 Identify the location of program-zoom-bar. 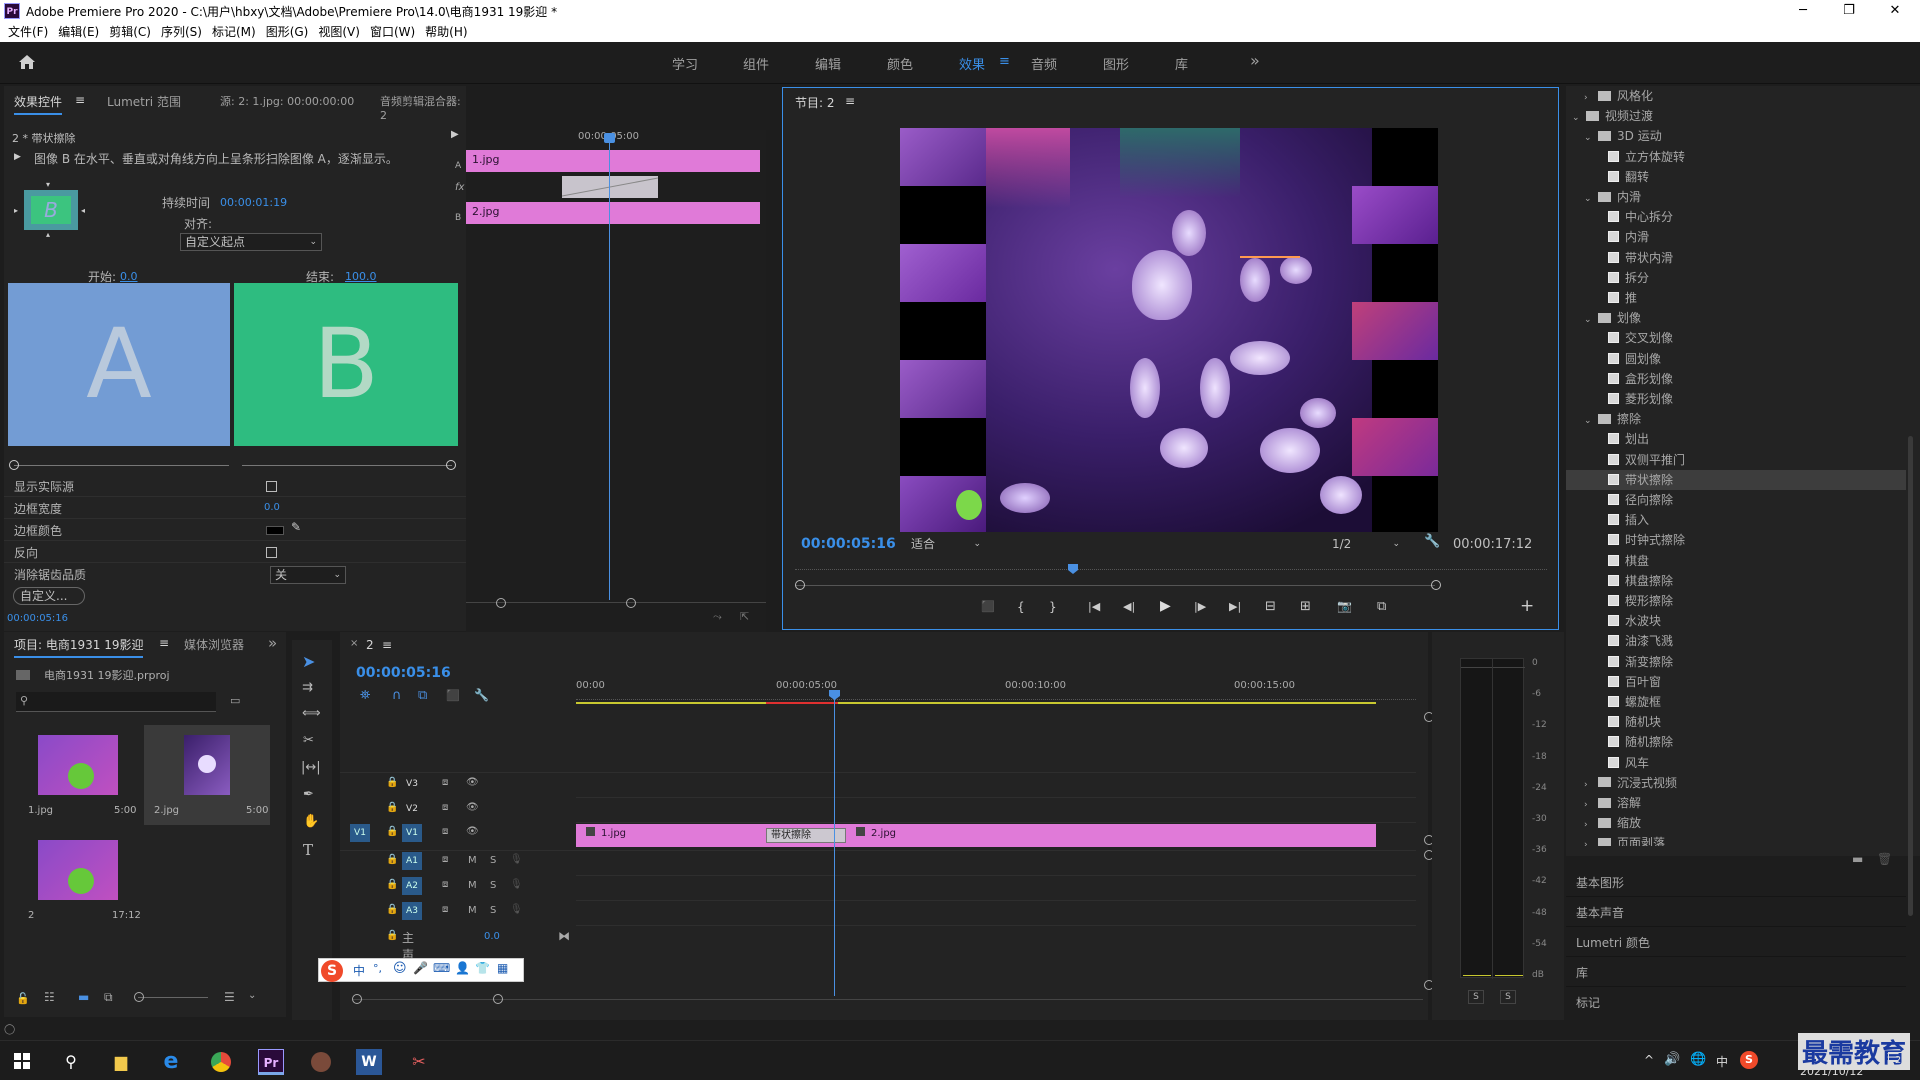
(1115, 585).